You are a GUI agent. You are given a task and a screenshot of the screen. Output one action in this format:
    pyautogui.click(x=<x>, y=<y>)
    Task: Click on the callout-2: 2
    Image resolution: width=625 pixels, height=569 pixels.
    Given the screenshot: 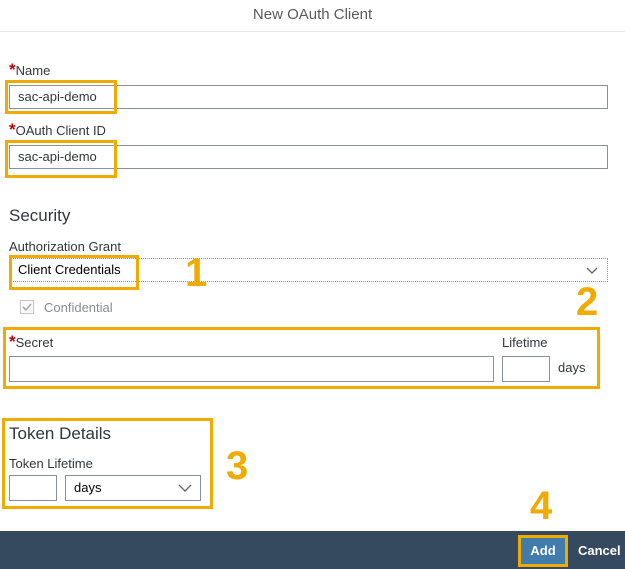 What is the action you would take?
    pyautogui.click(x=587, y=302)
    